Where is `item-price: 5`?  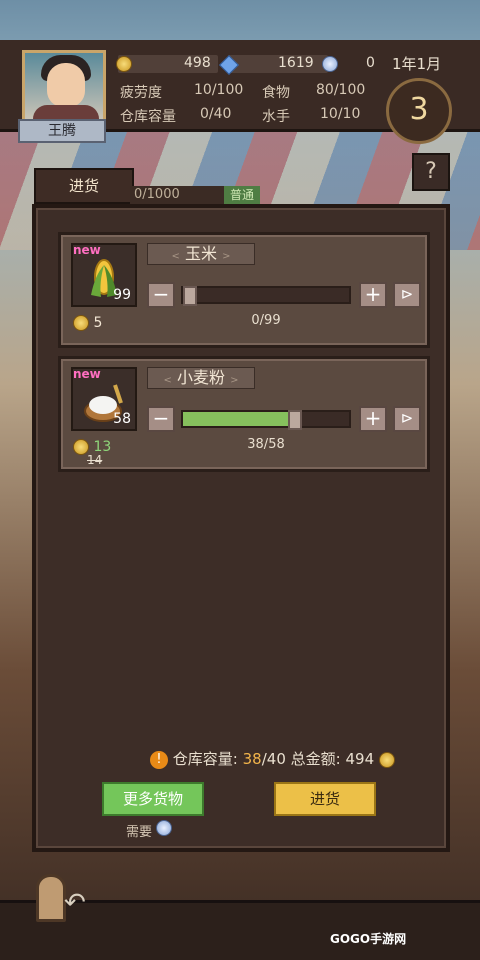 item-price: 5 is located at coordinates (87, 323).